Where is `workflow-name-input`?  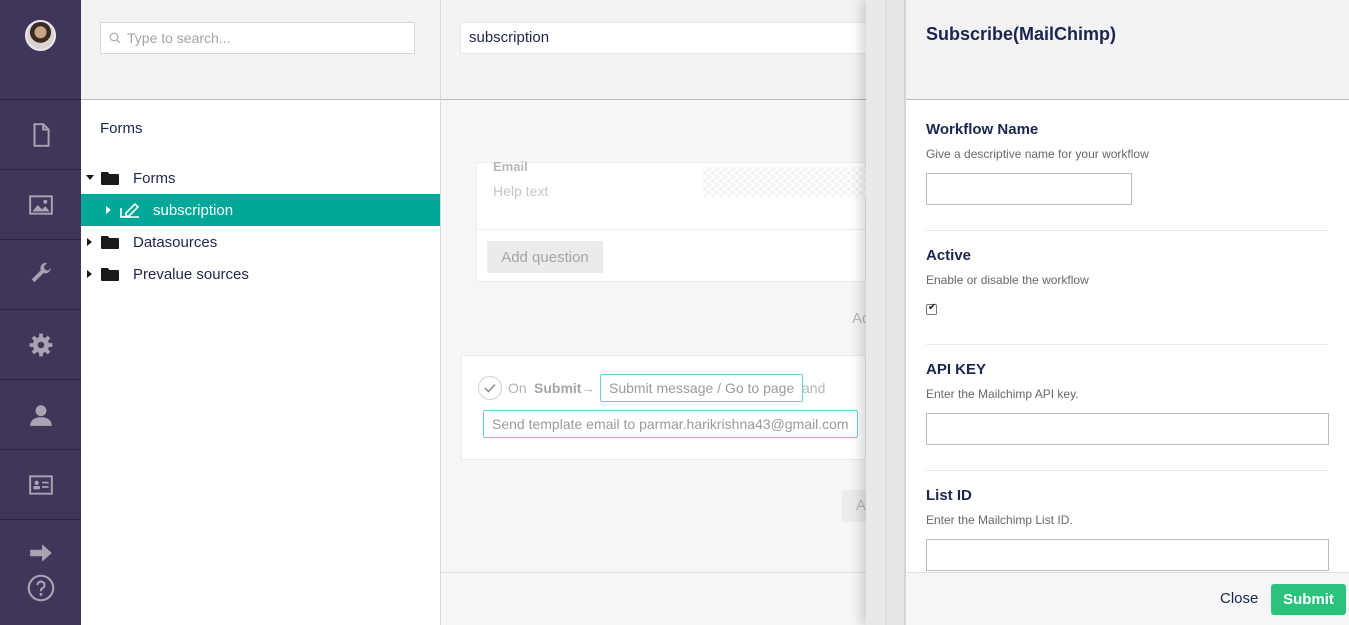
workflow-name-input is located at coordinates (1029, 189).